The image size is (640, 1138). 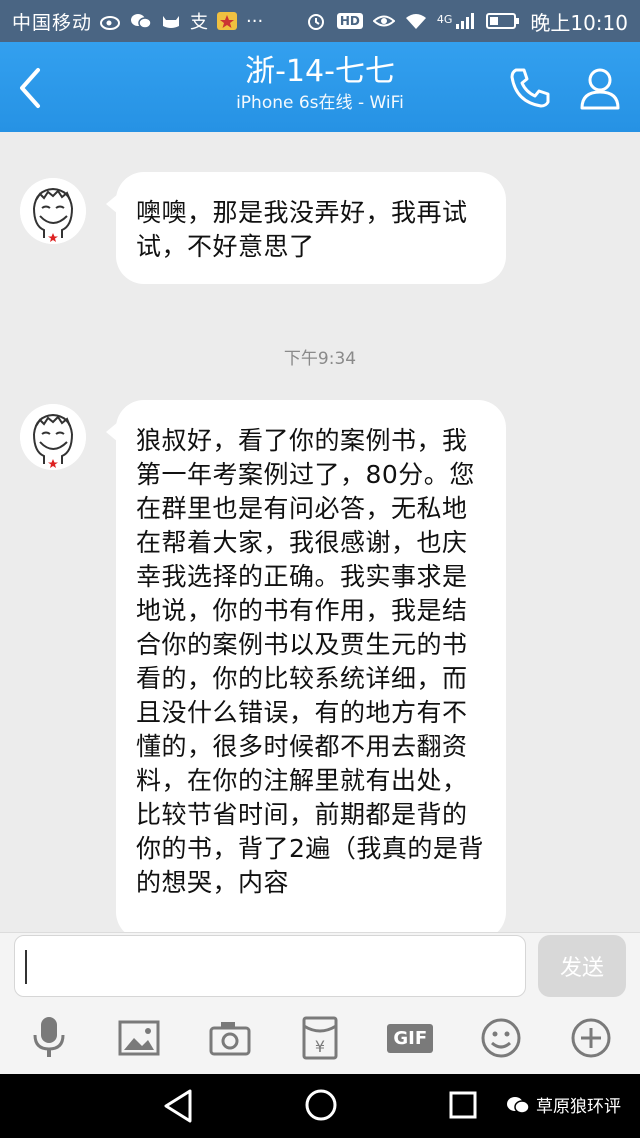 What do you see at coordinates (591, 1038) in the screenshot?
I see `plus-icon` at bounding box center [591, 1038].